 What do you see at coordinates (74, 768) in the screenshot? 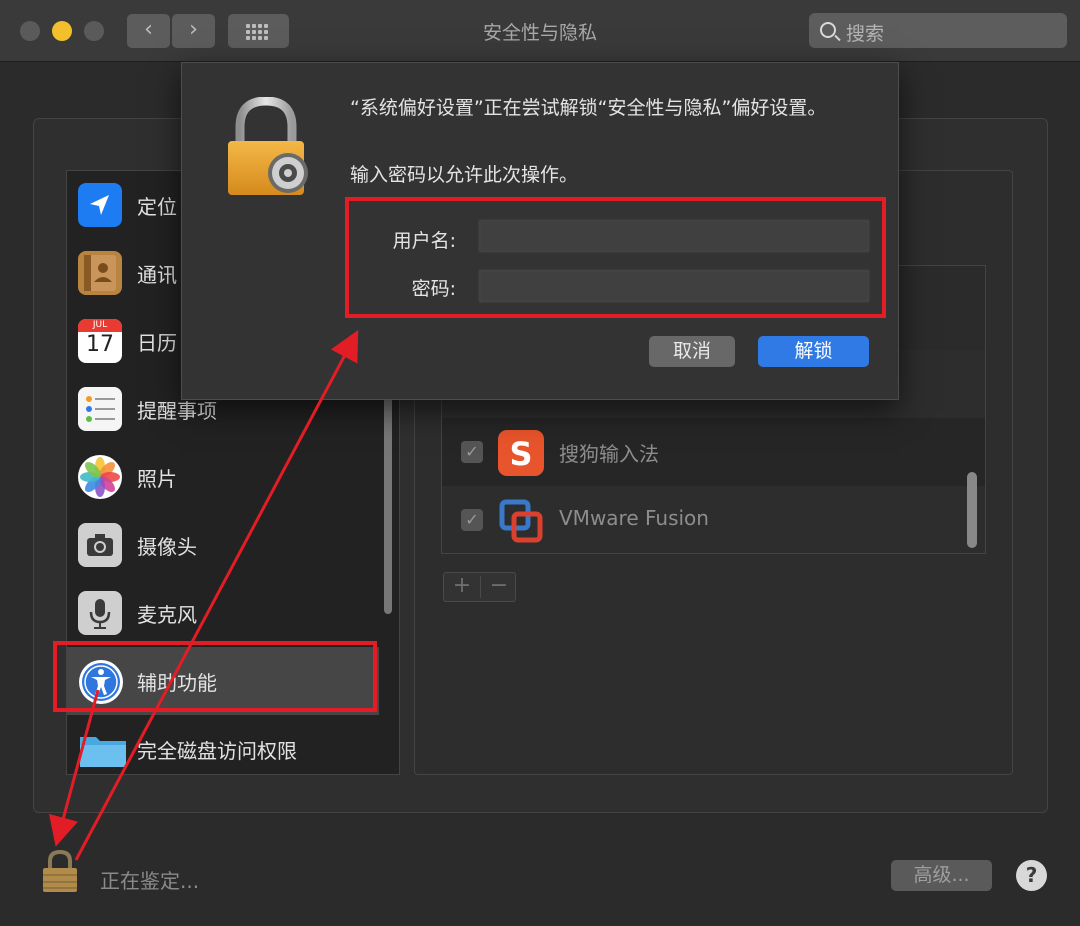
I see `arrow-to-lock` at bounding box center [74, 768].